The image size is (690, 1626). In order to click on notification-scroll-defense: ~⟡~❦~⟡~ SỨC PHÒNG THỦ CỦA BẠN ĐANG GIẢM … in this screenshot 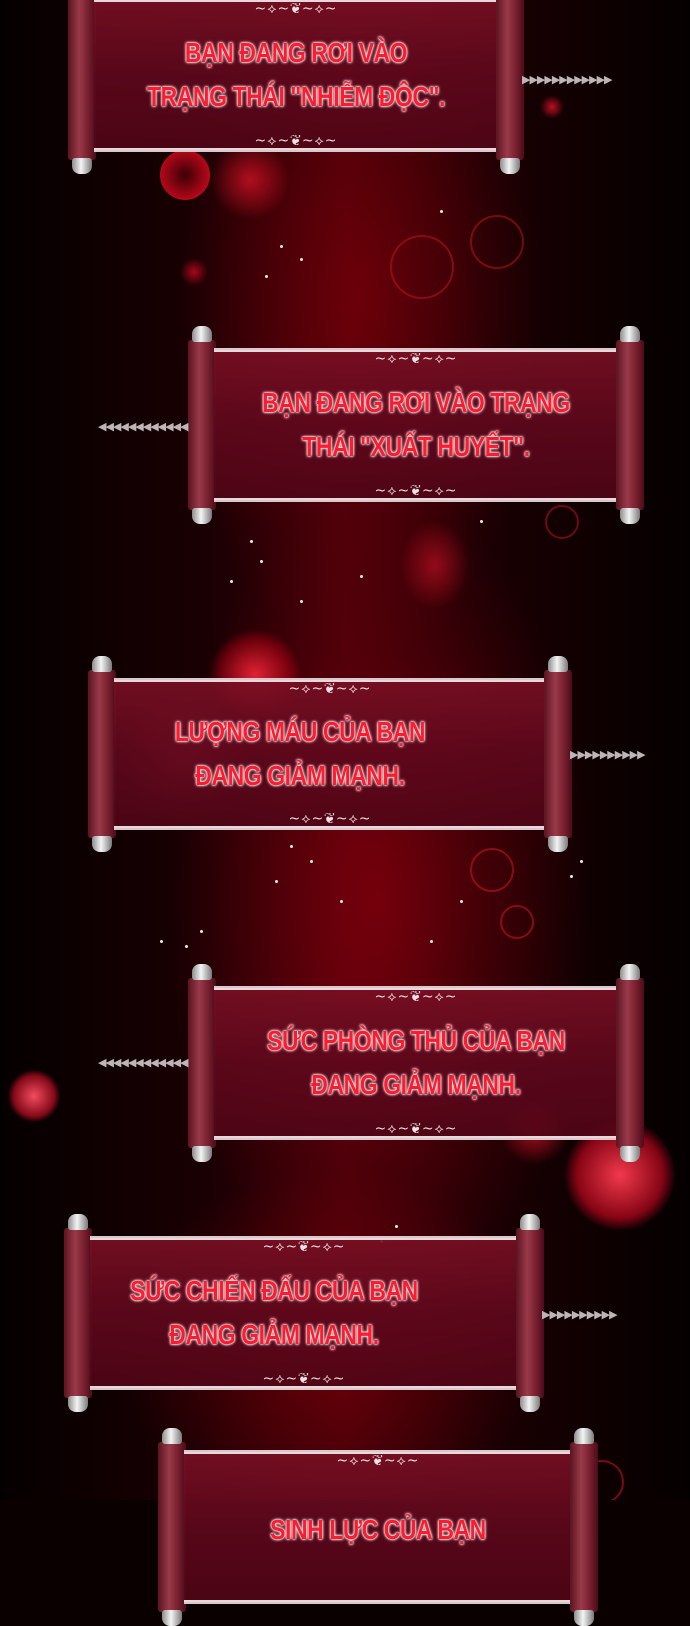, I will do `click(416, 1063)`.